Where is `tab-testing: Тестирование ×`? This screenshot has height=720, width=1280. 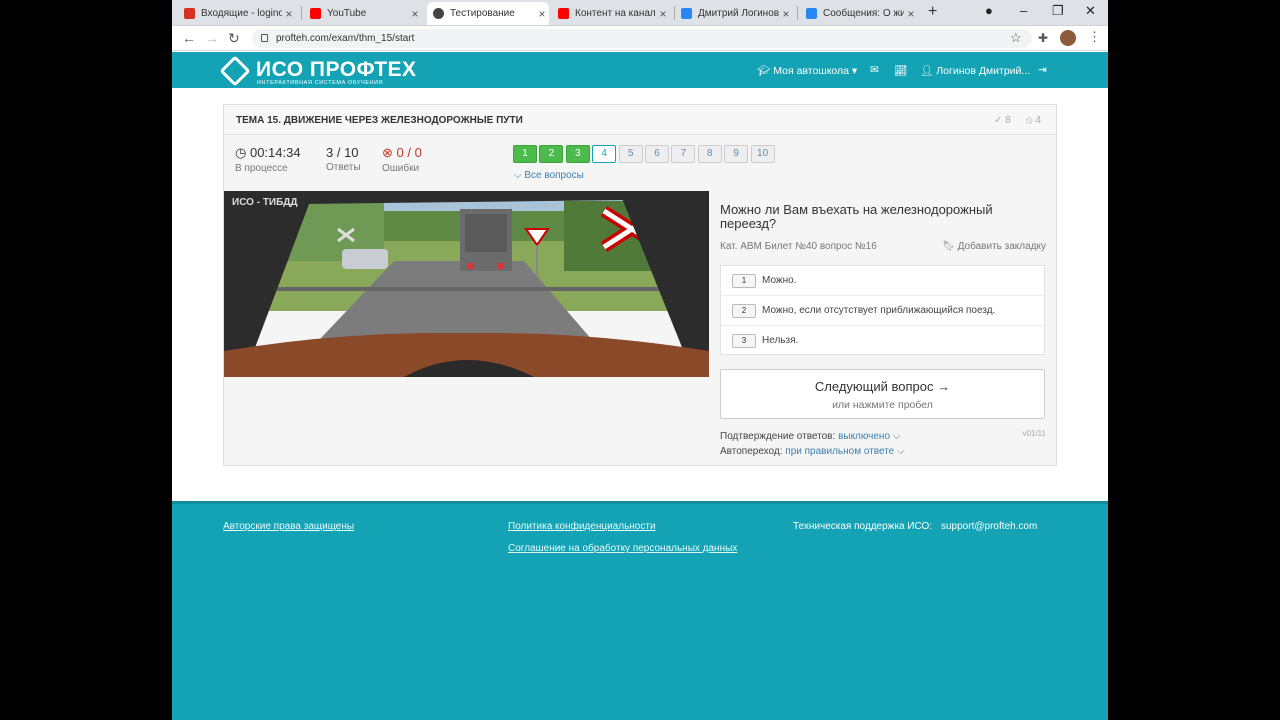 tab-testing: Тестирование × is located at coordinates (488, 13).